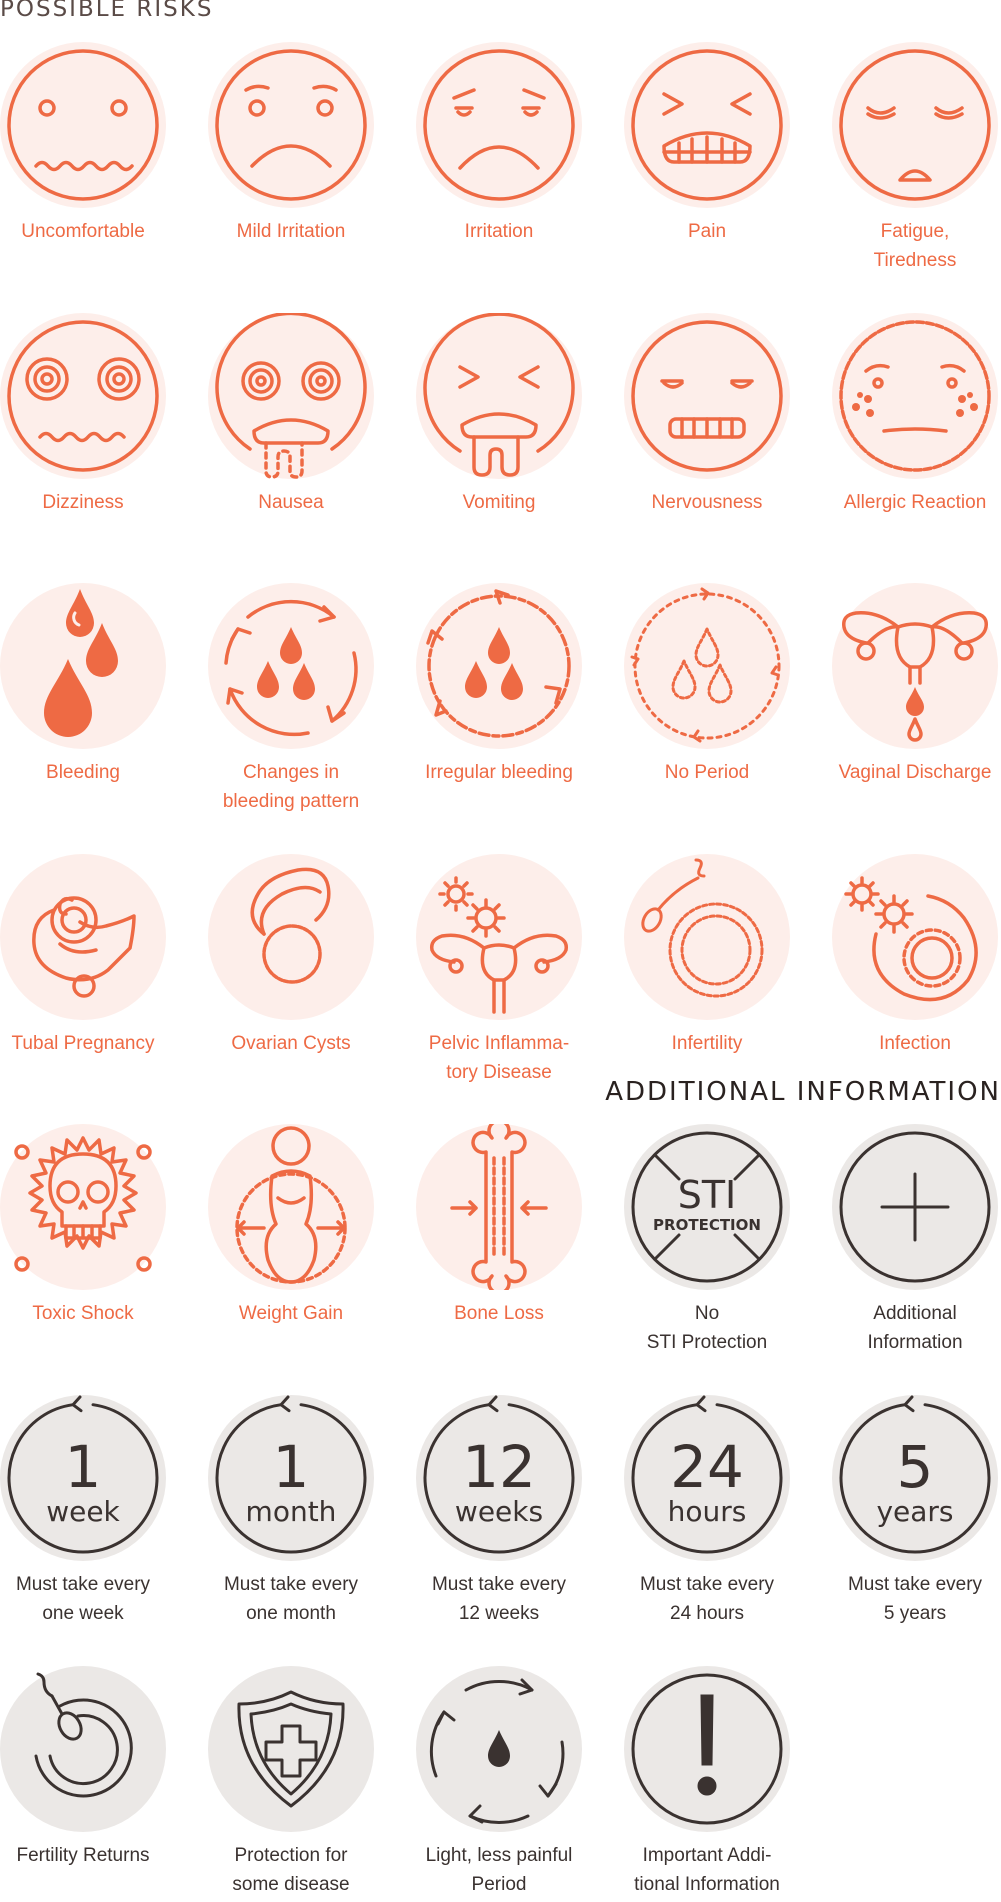 The width and height of the screenshot is (1001, 1902). Describe the element at coordinates (291, 1511) in the screenshot. I see `cycle-unit: month` at that location.